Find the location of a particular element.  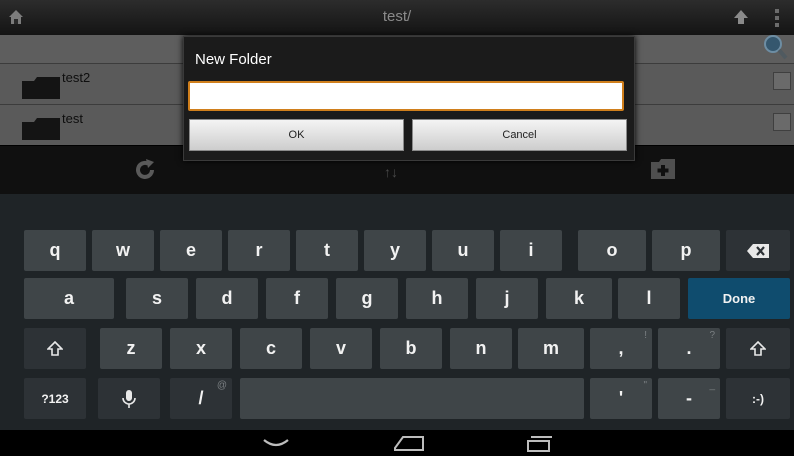

file-name: test2 is located at coordinates (76, 77).